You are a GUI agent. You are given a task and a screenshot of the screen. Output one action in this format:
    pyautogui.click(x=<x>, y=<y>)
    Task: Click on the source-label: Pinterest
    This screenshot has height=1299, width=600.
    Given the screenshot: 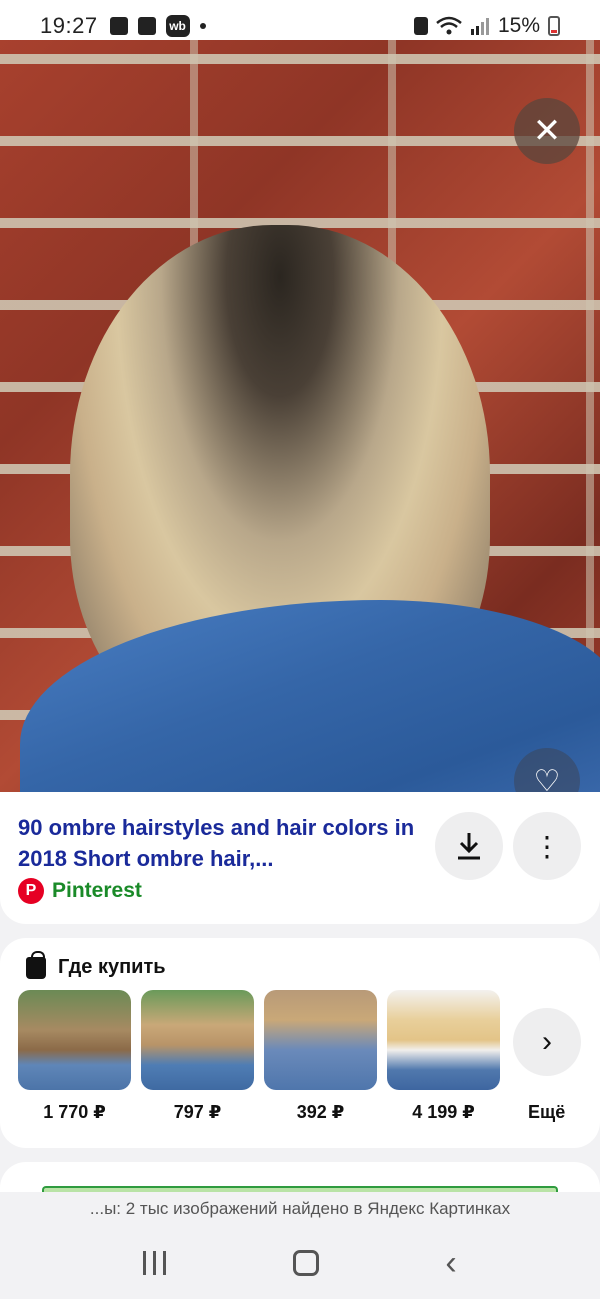 What is the action you would take?
    pyautogui.click(x=97, y=890)
    